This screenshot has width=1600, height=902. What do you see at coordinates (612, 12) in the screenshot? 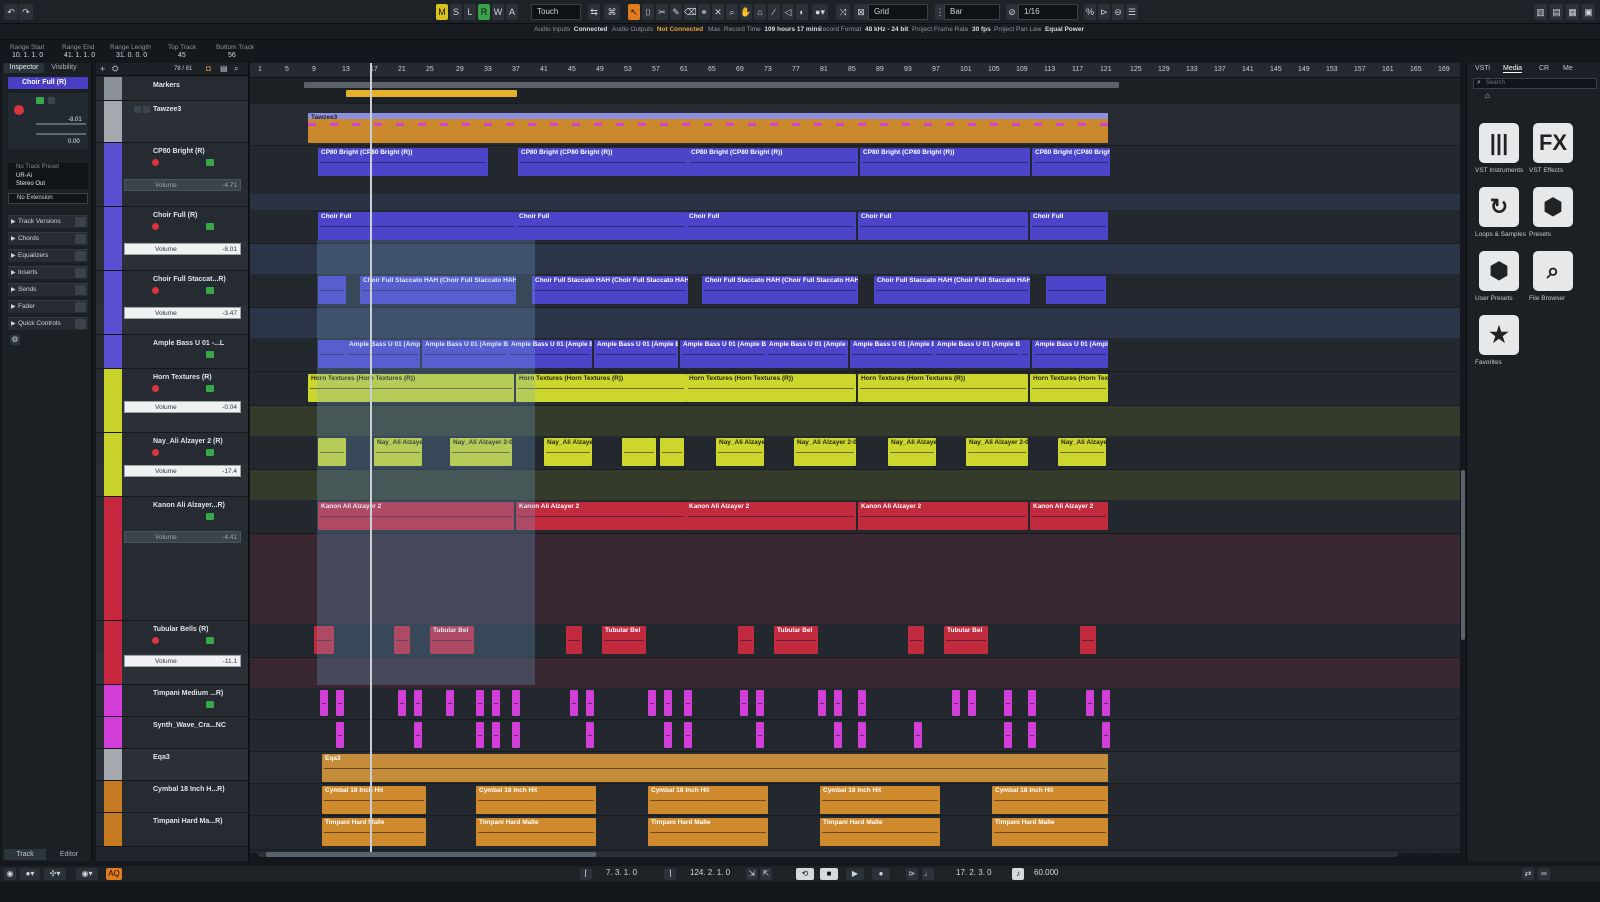
I see `link-icon: ⌘` at bounding box center [612, 12].